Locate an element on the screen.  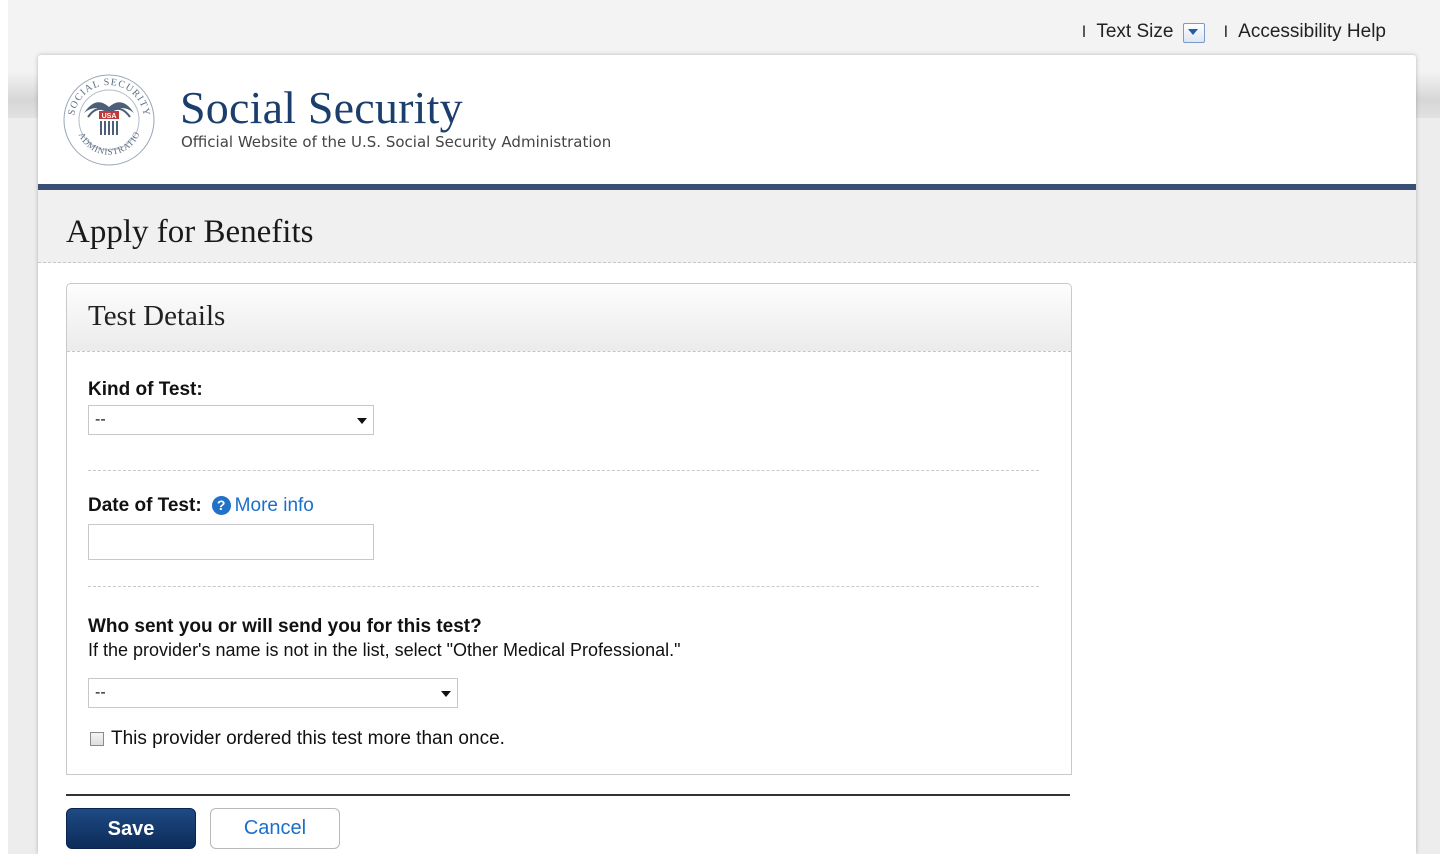
date-of-test-row: Date of Test:? More info is located at coordinates (201, 506).